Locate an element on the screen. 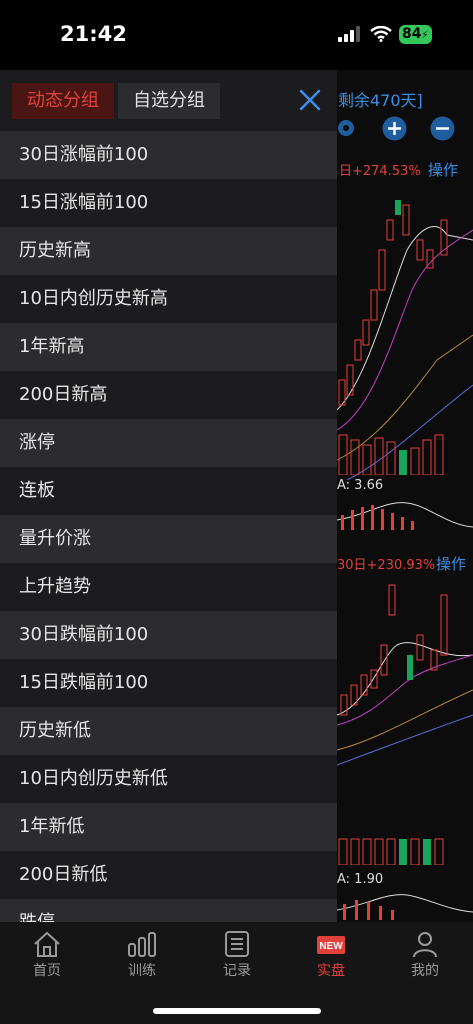 The height and width of the screenshot is (1024, 473). close-icon is located at coordinates (310, 100).